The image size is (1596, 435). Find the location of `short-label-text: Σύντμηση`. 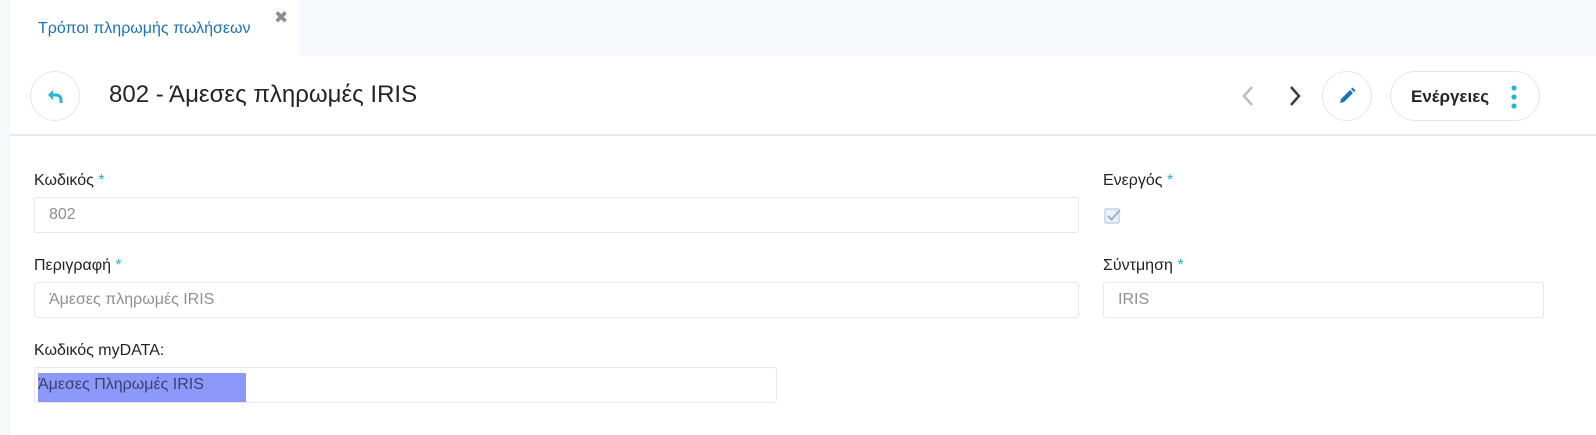

short-label-text: Σύντμηση is located at coordinates (1138, 265).